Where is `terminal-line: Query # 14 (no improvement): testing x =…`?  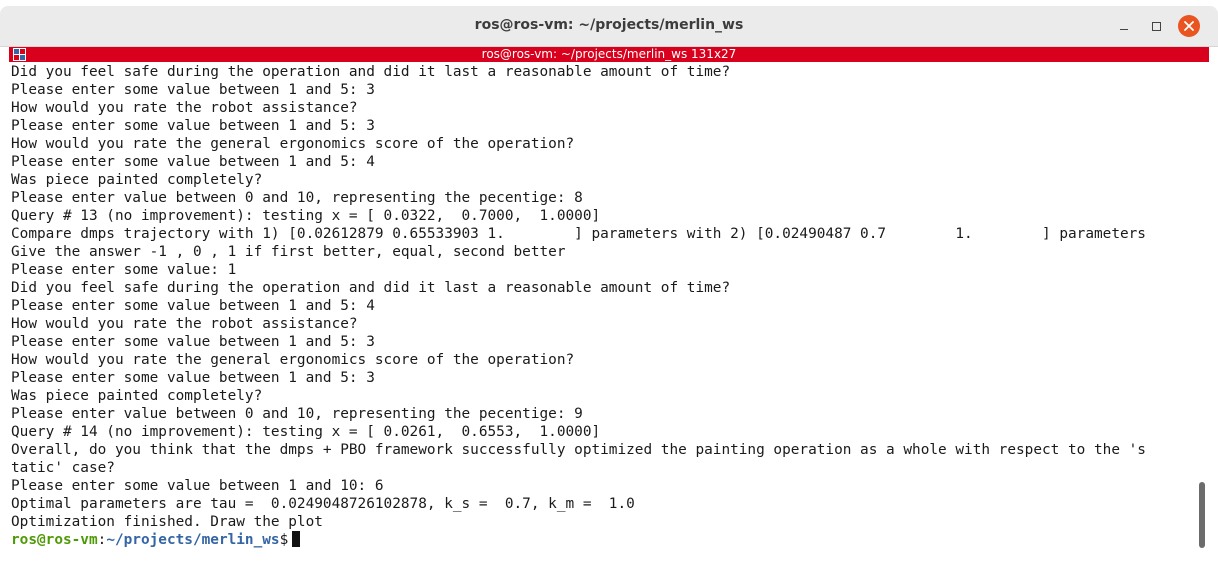 terminal-line: Query # 14 (no improvement): testing x =… is located at coordinates (306, 432).